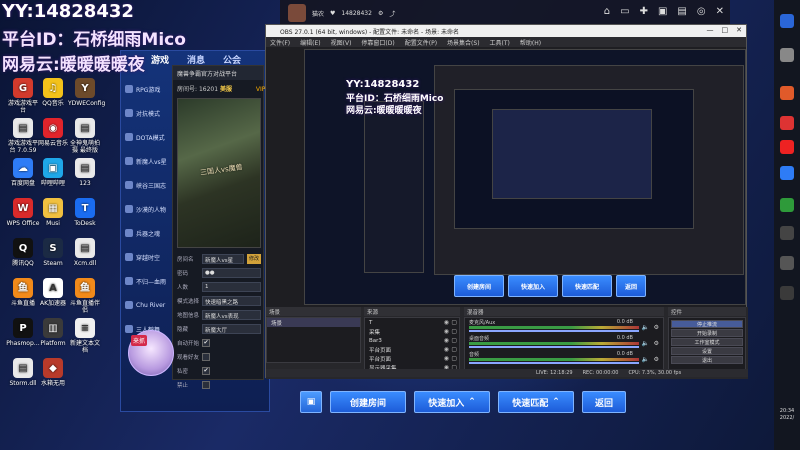  Describe the element at coordinates (231, 272) in the screenshot. I see `room-form-field: ●●` at that location.